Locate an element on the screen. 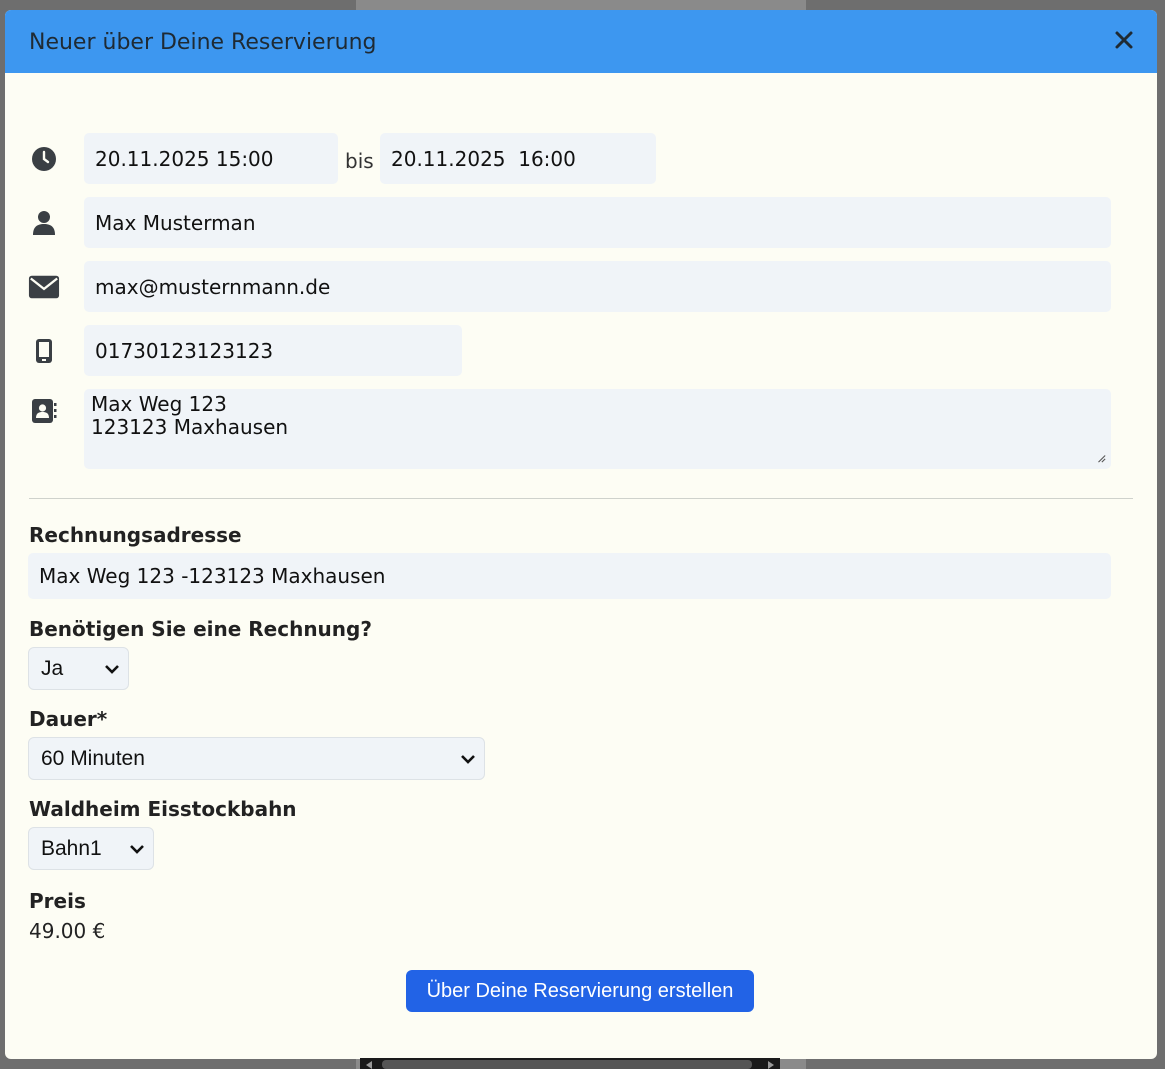 This screenshot has width=1165, height=1069. duration-label: Dauer* is located at coordinates (68, 719).